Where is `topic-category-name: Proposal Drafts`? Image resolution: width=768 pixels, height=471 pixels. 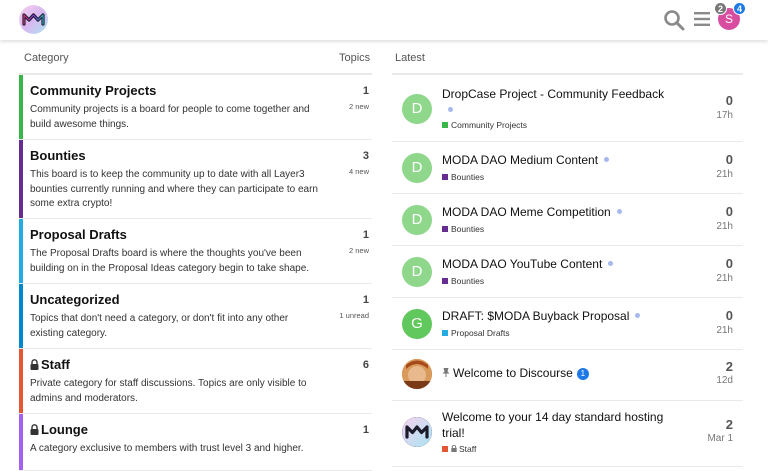
topic-category-name: Proposal Drafts is located at coordinates (480, 333).